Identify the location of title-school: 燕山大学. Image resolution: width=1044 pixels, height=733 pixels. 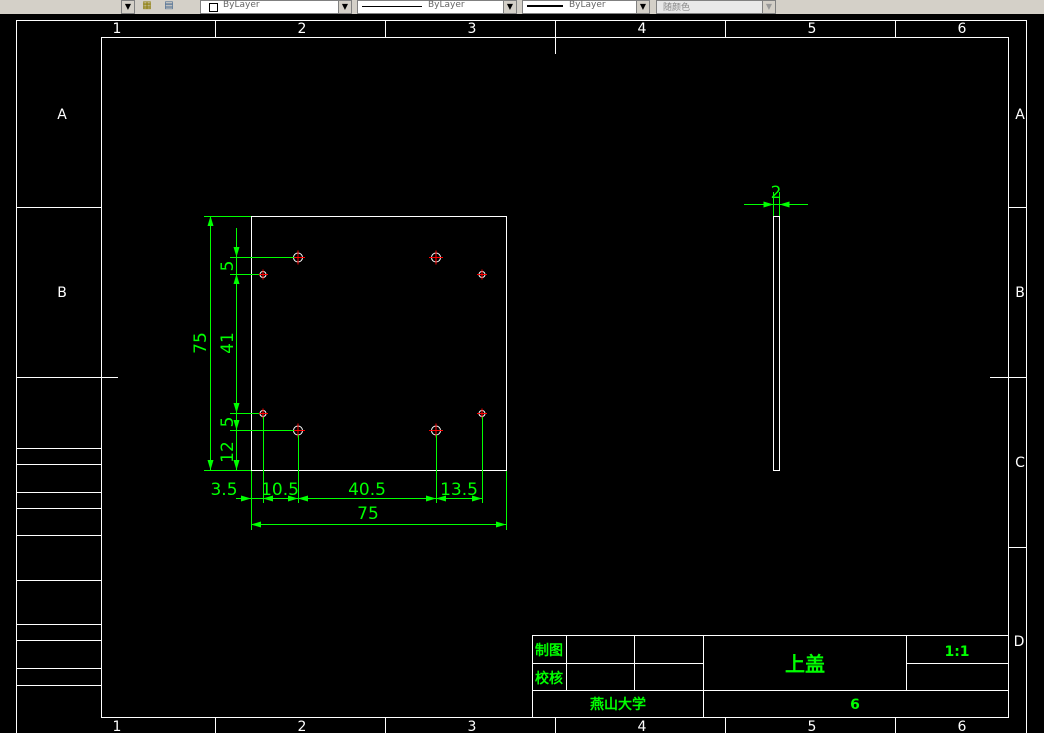
(618, 704).